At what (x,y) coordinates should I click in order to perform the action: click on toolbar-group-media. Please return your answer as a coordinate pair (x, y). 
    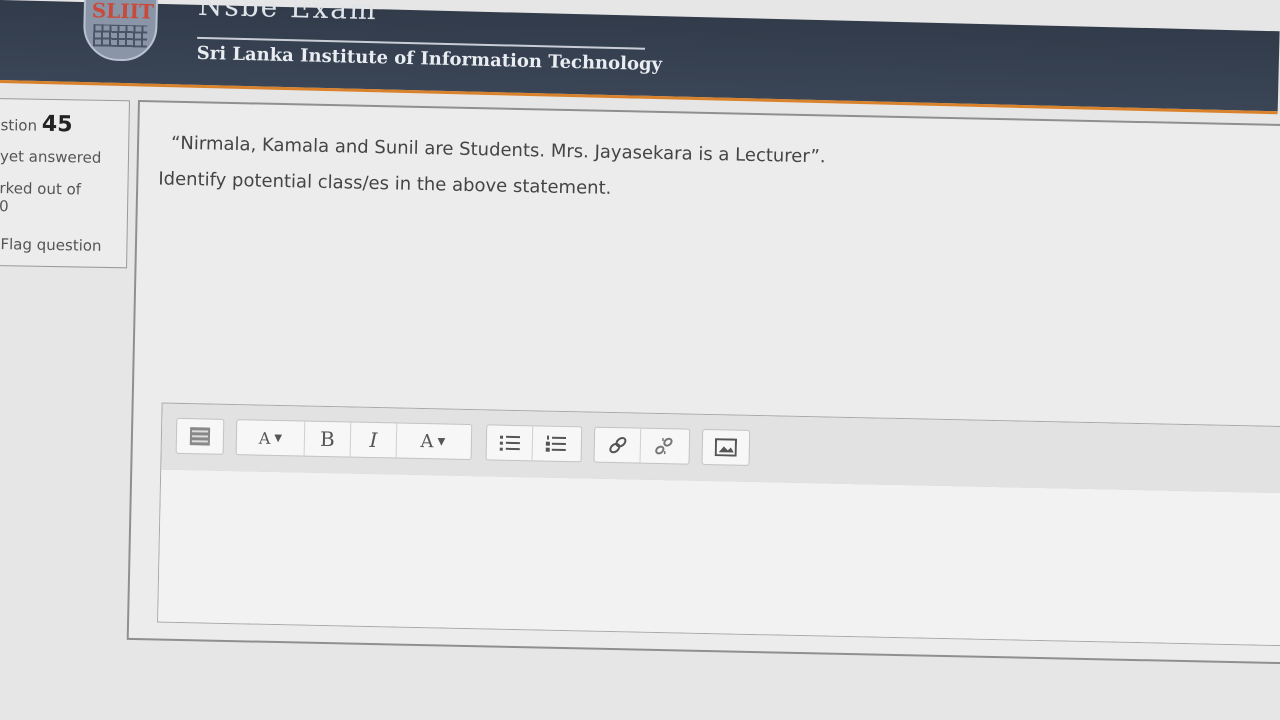
    Looking at the image, I should click on (726, 447).